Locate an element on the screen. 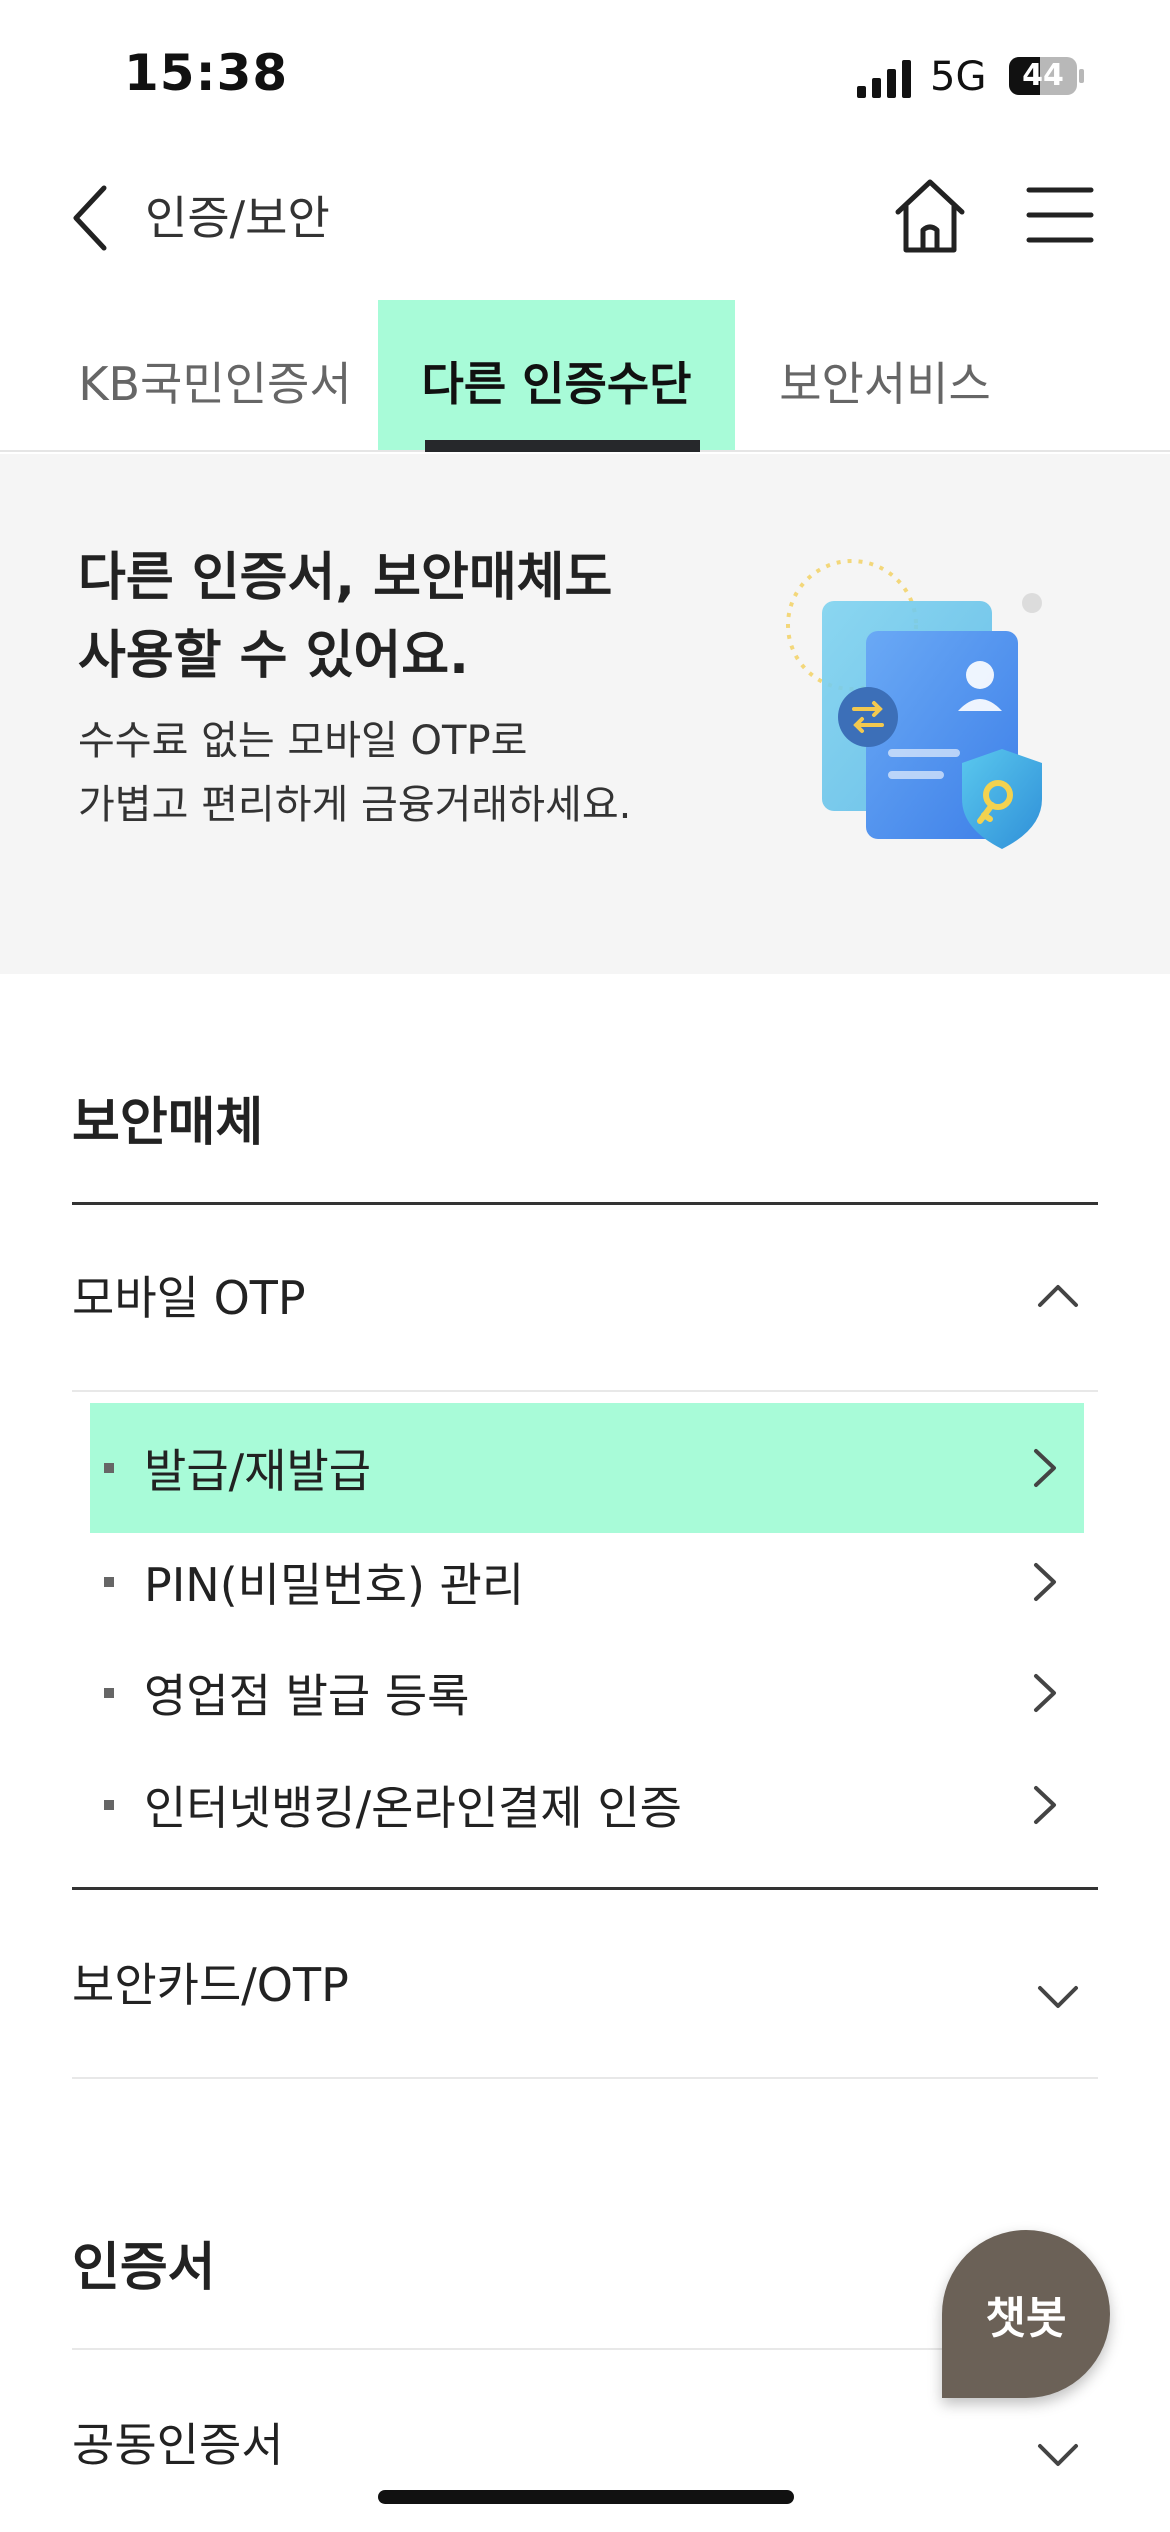  banner-desc-line: 가볍고 편리하게 금융거래하세요. is located at coordinates (355, 805).